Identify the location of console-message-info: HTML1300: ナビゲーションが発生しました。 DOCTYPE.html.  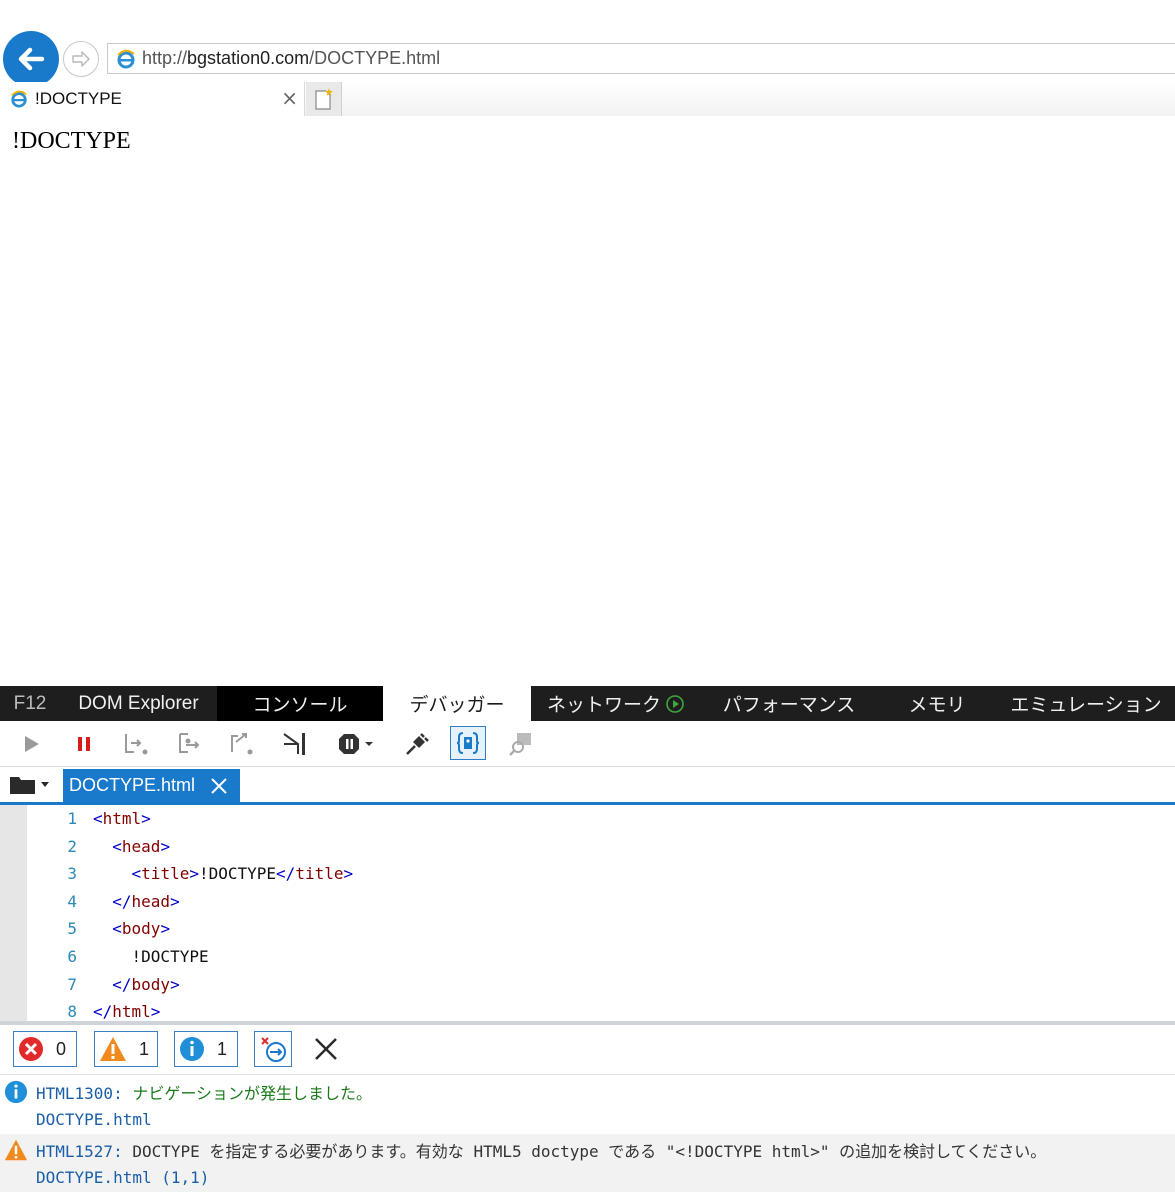
(587, 1105).